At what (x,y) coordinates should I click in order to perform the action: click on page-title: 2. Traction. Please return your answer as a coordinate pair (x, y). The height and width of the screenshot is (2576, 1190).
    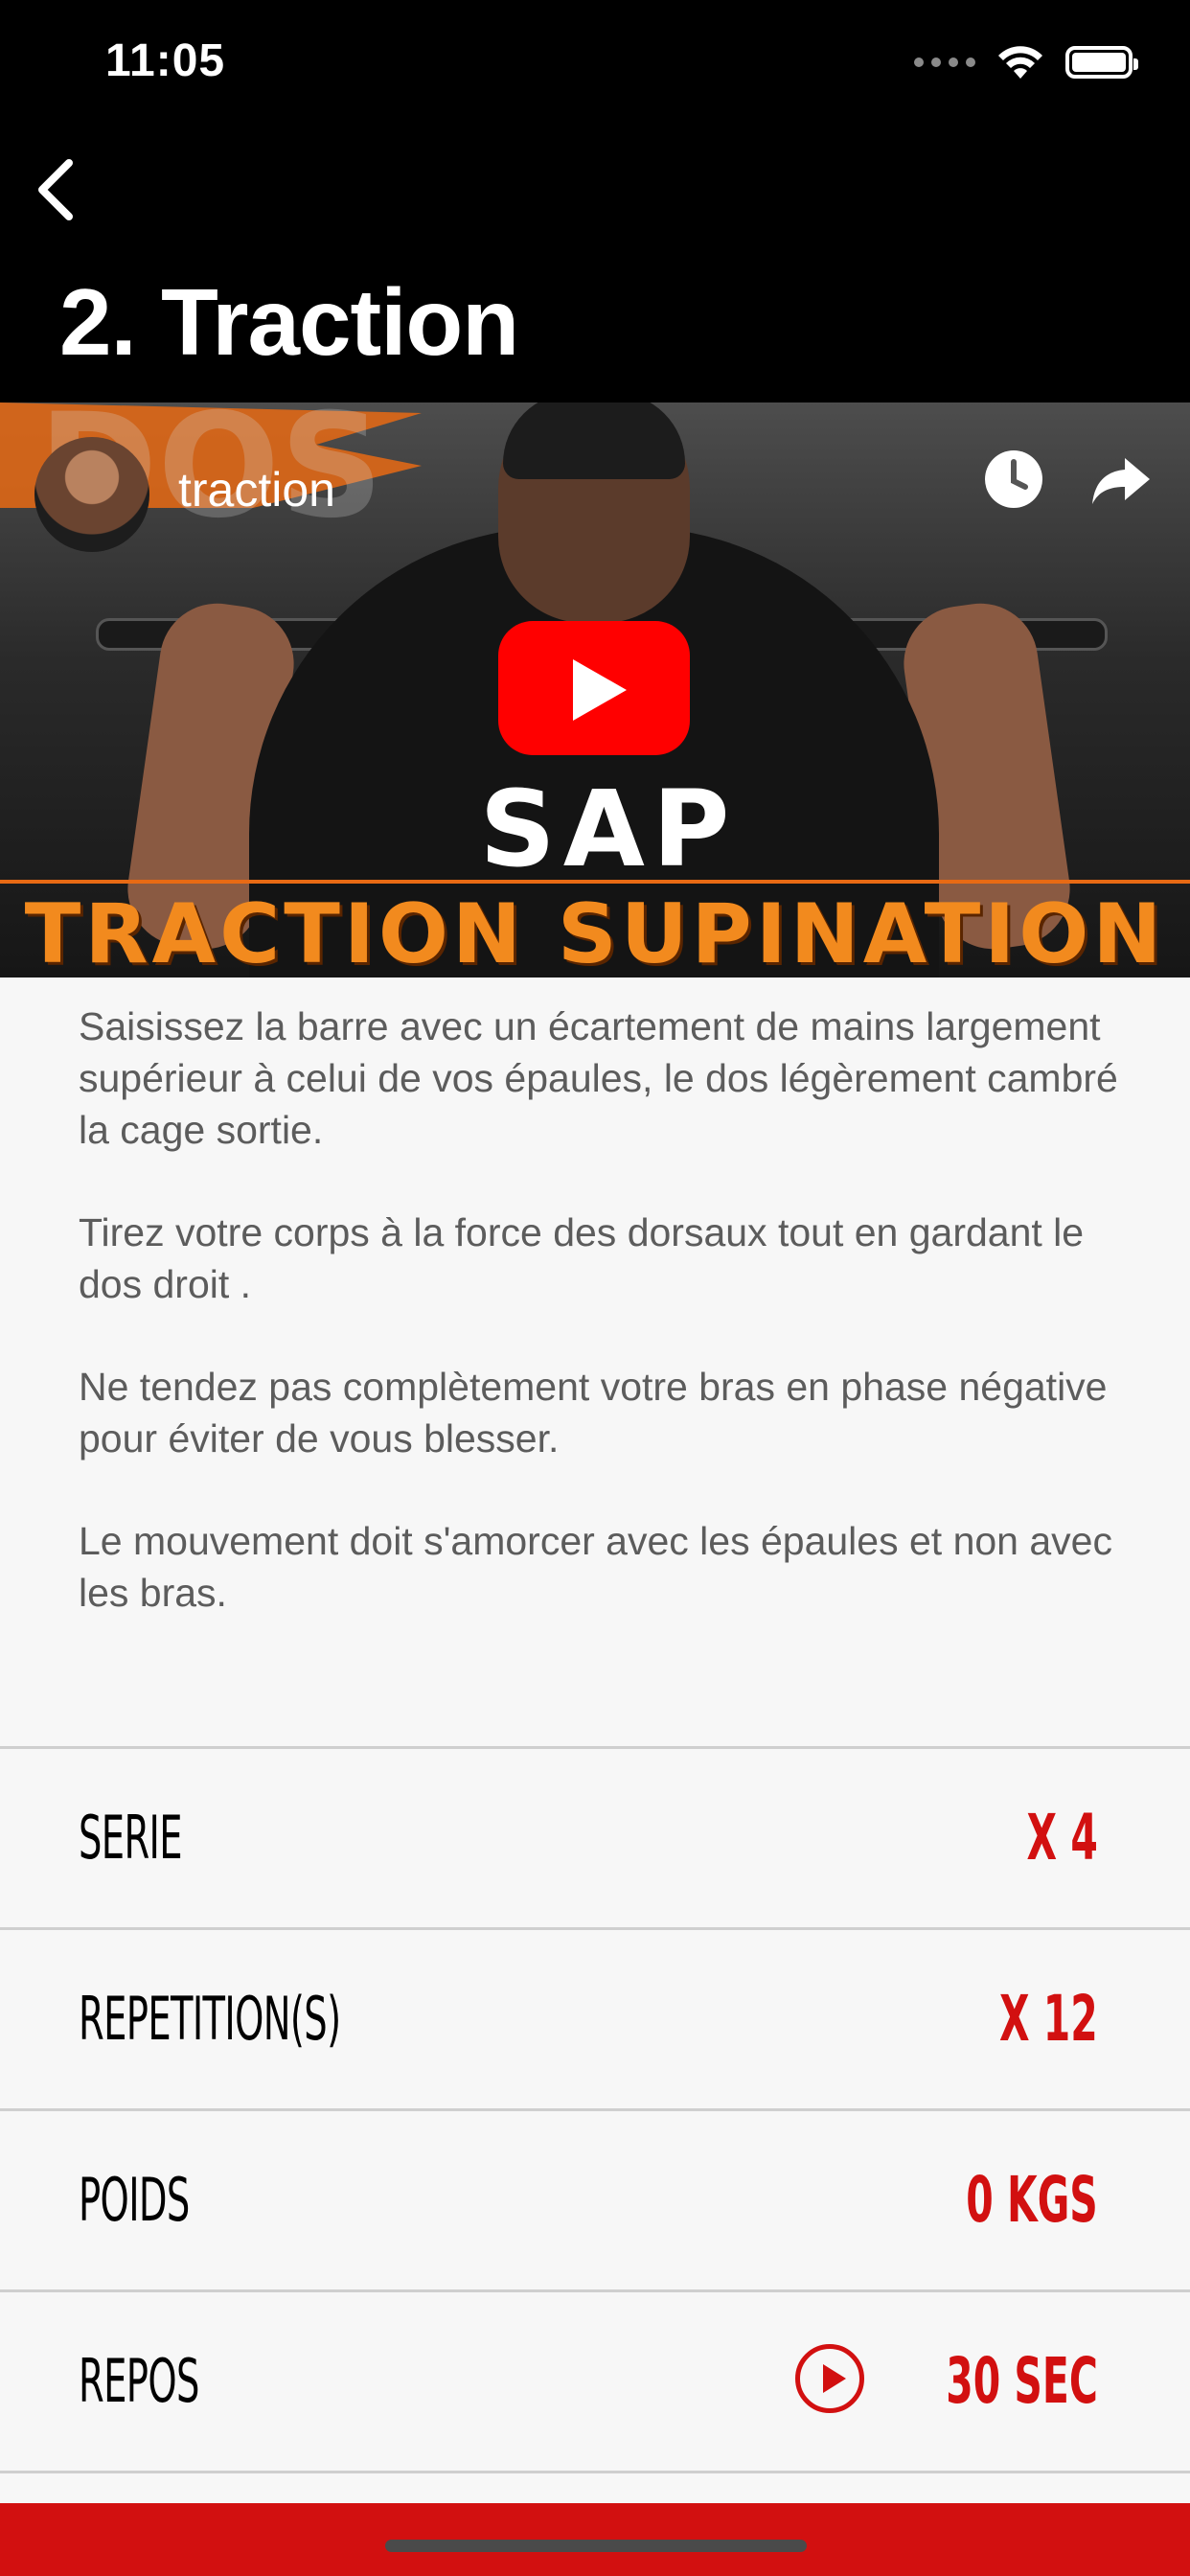
    Looking at the image, I should click on (289, 322).